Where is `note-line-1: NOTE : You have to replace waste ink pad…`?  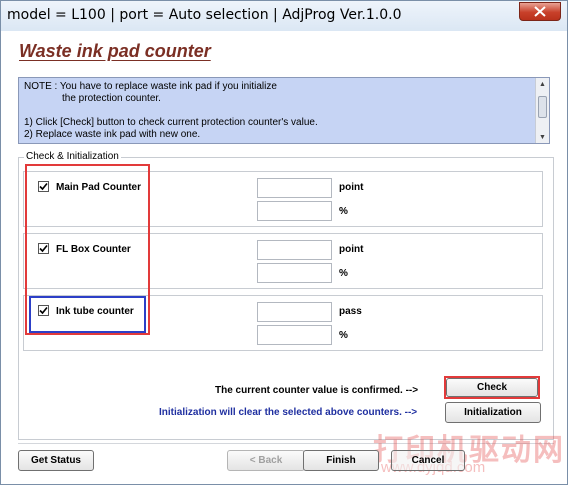
note-line-1: NOTE : You have to replace waste ink pad… is located at coordinates (150, 86).